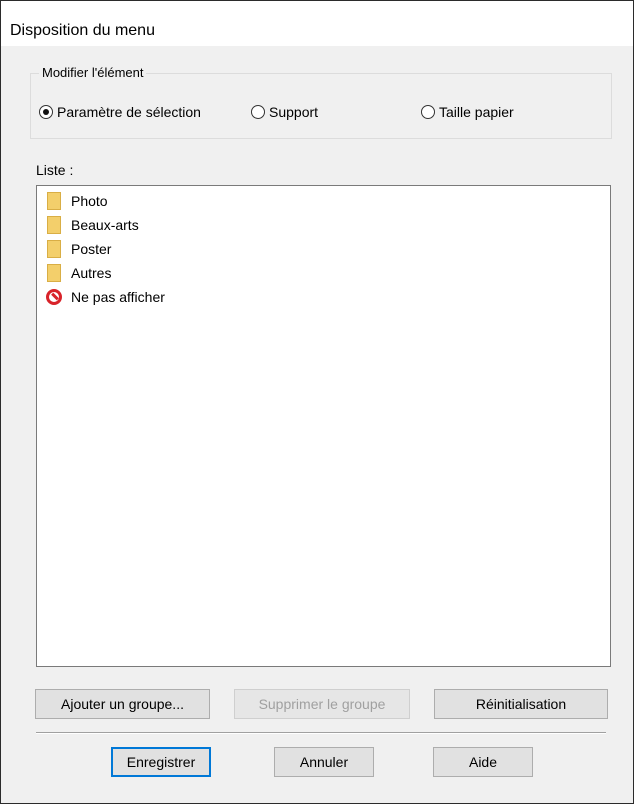 The width and height of the screenshot is (634, 804). Describe the element at coordinates (483, 762) in the screenshot. I see `help-button: Aide` at that location.